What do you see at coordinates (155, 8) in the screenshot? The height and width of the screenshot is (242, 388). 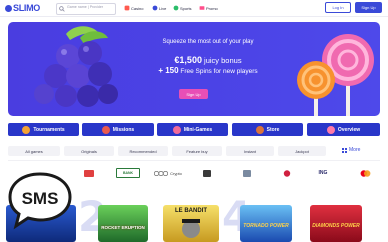 I see `live-icon` at bounding box center [155, 8].